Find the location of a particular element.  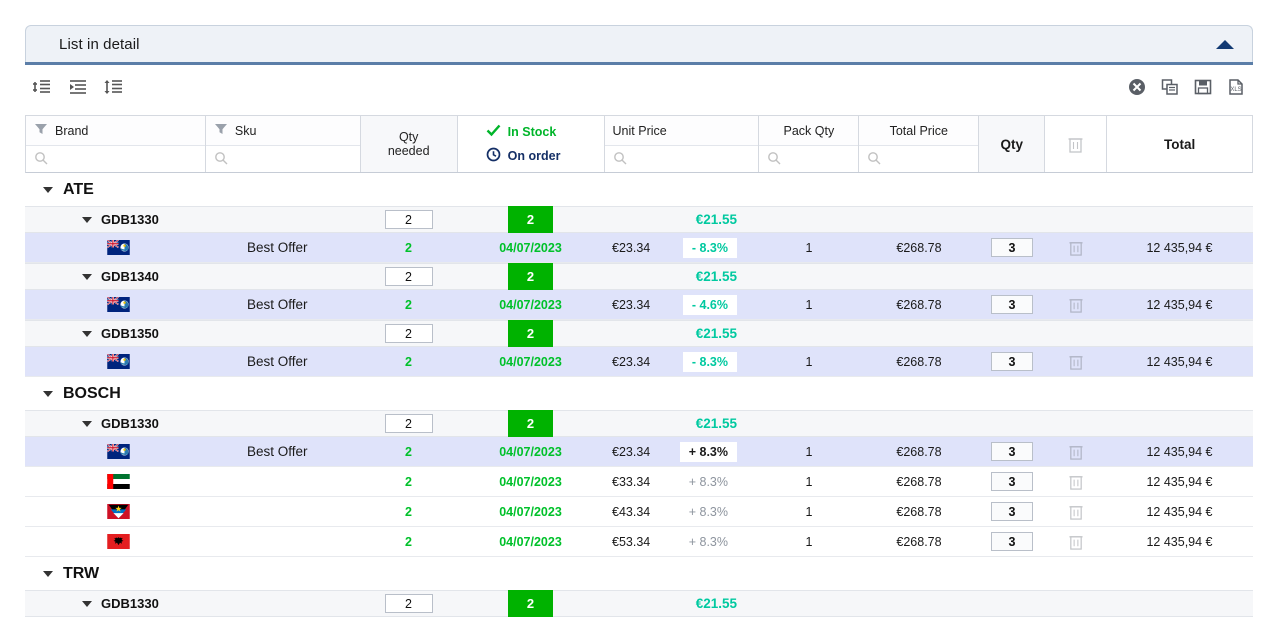

column-header-sku: Sku is located at coordinates (283, 144).